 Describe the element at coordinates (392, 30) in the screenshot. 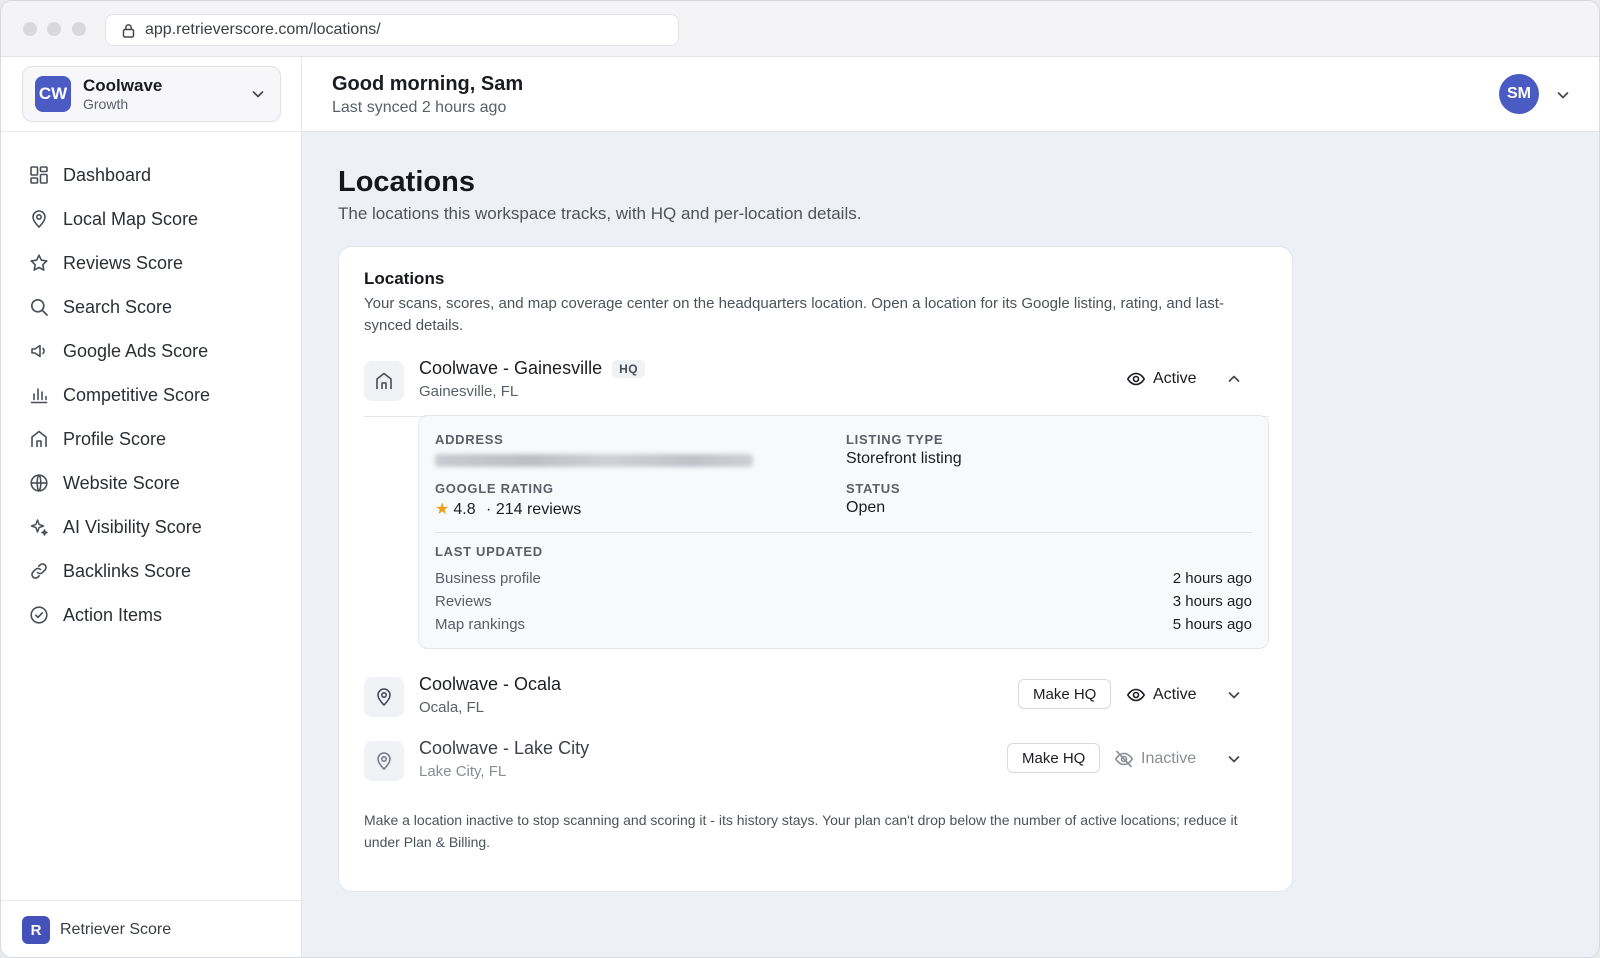

I see `address-bar: app.retrieverscore.com/locations/` at that location.